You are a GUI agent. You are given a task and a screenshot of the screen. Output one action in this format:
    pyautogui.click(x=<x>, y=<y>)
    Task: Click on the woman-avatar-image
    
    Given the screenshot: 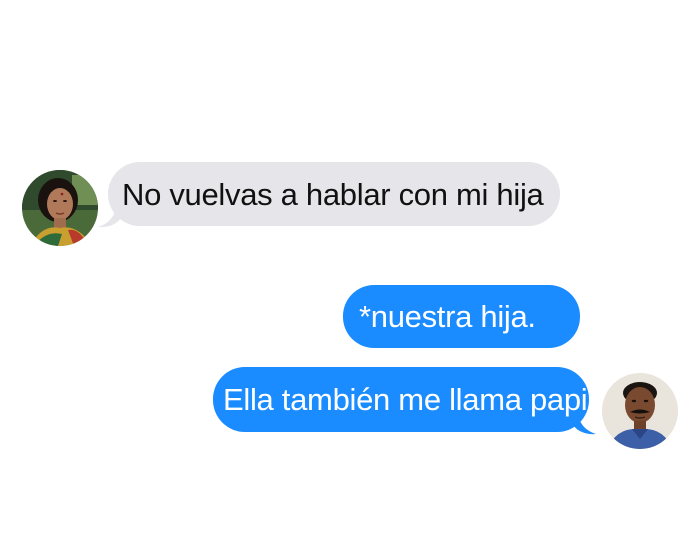 What is the action you would take?
    pyautogui.click(x=60, y=208)
    